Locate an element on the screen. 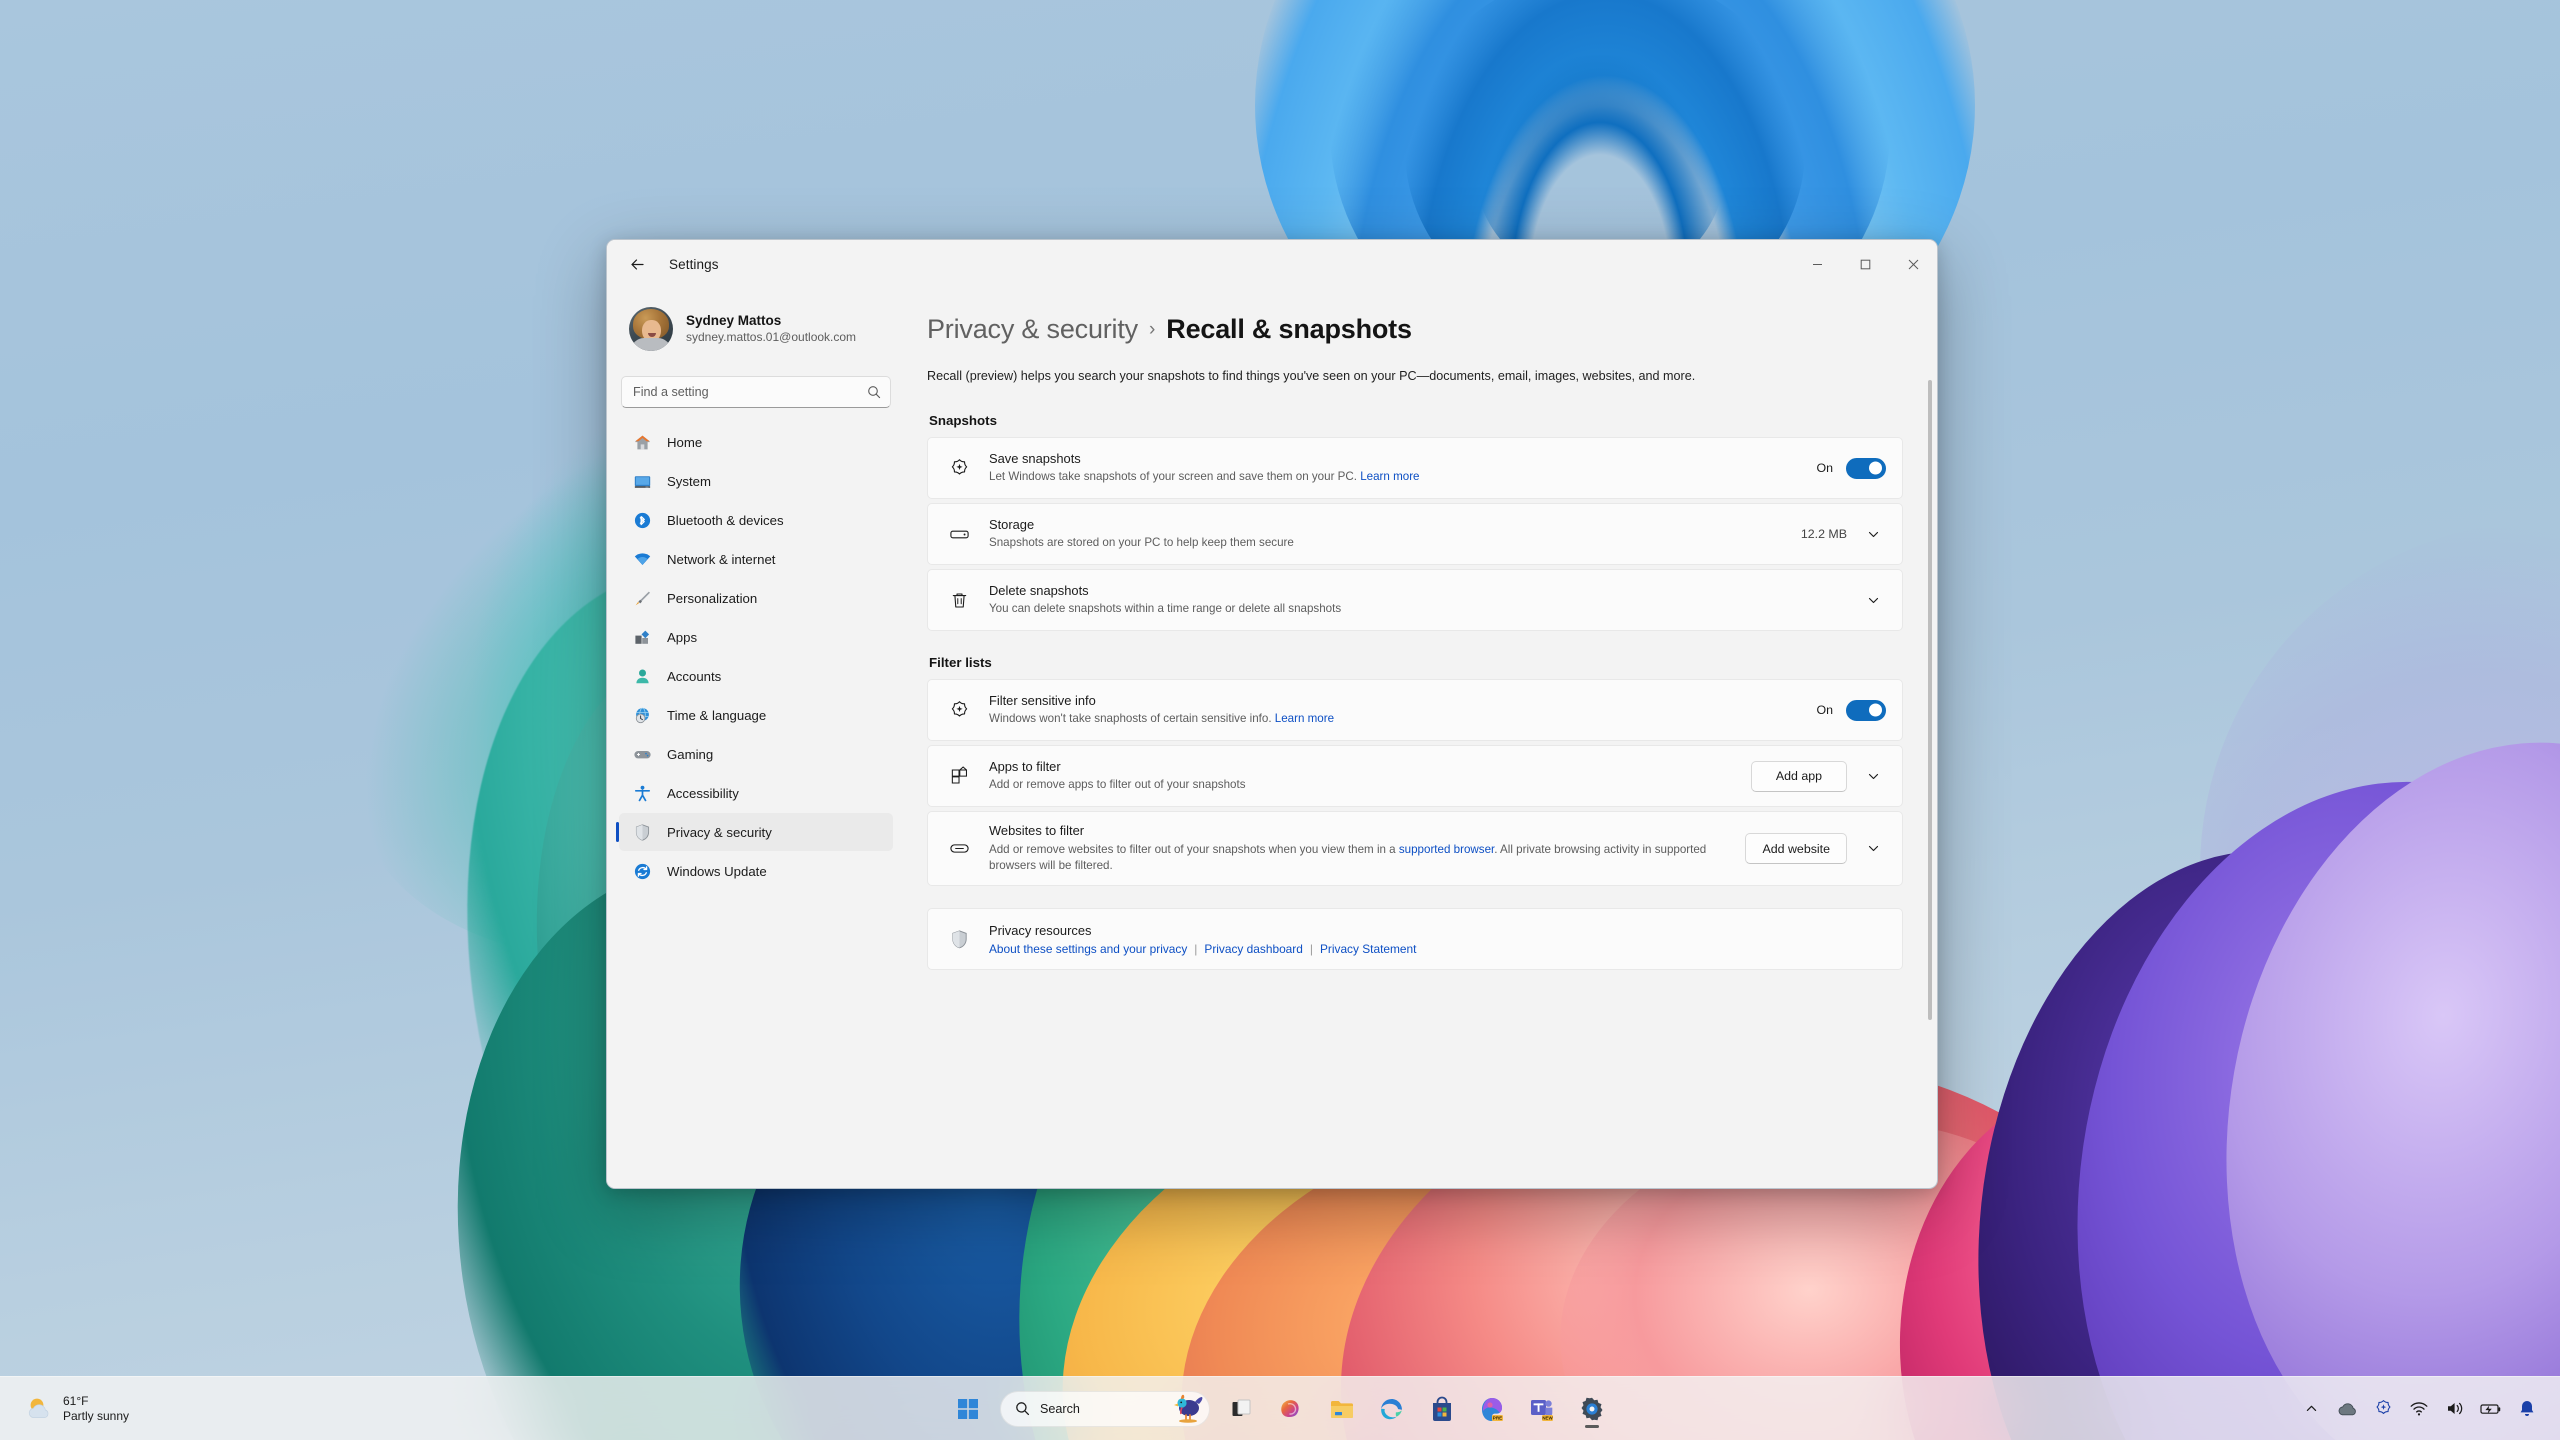 The width and height of the screenshot is (2560, 1440). tray-notifications is located at coordinates (2527, 1409).